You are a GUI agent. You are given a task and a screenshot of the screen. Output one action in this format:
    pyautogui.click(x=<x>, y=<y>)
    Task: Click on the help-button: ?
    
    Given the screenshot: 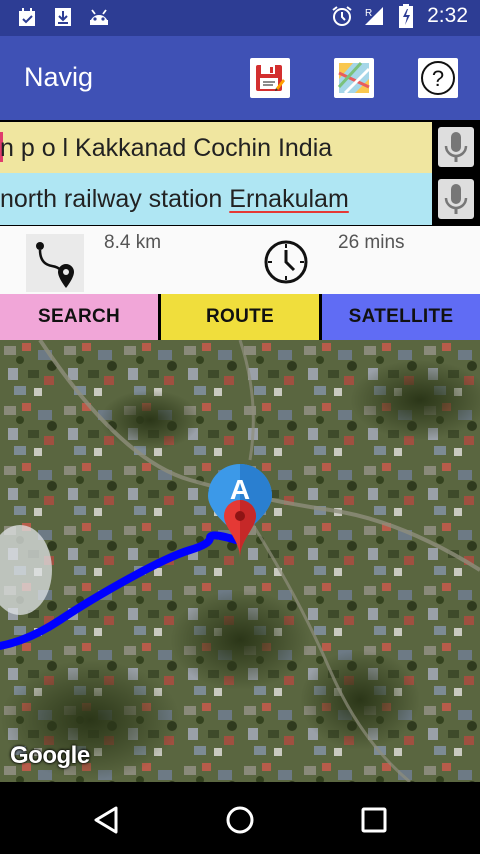 What is the action you would take?
    pyautogui.click(x=438, y=78)
    